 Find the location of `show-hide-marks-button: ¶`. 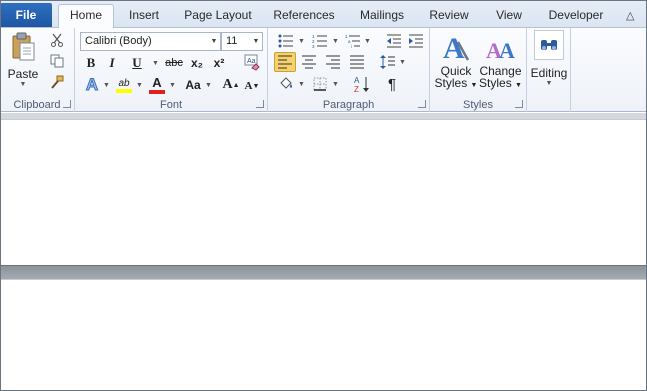

show-hide-marks-button: ¶ is located at coordinates (392, 84).